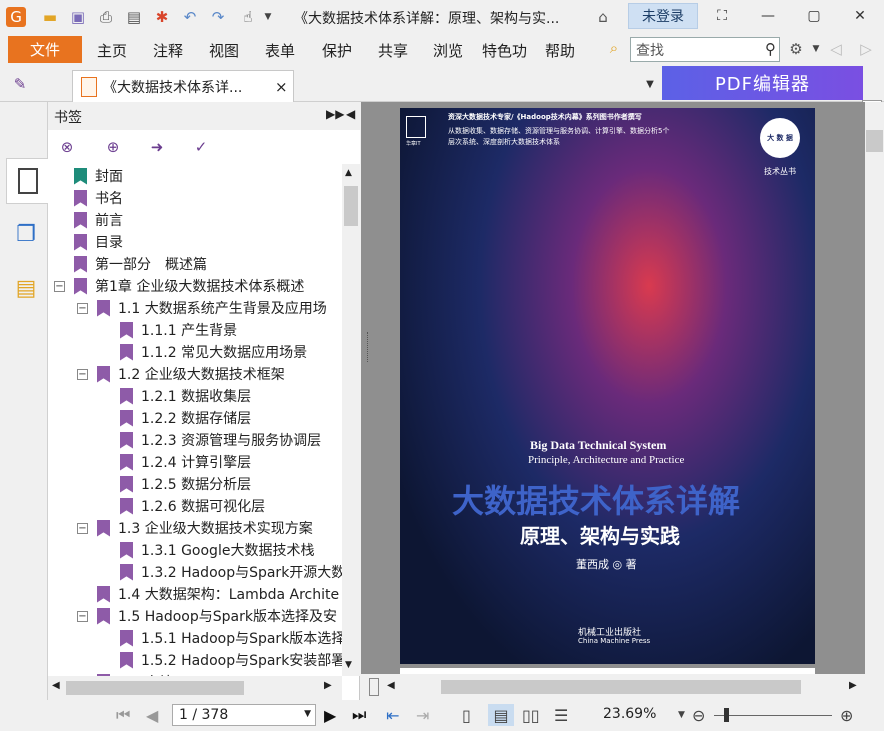  I want to click on maximize-button: ▢, so click(814, 16).